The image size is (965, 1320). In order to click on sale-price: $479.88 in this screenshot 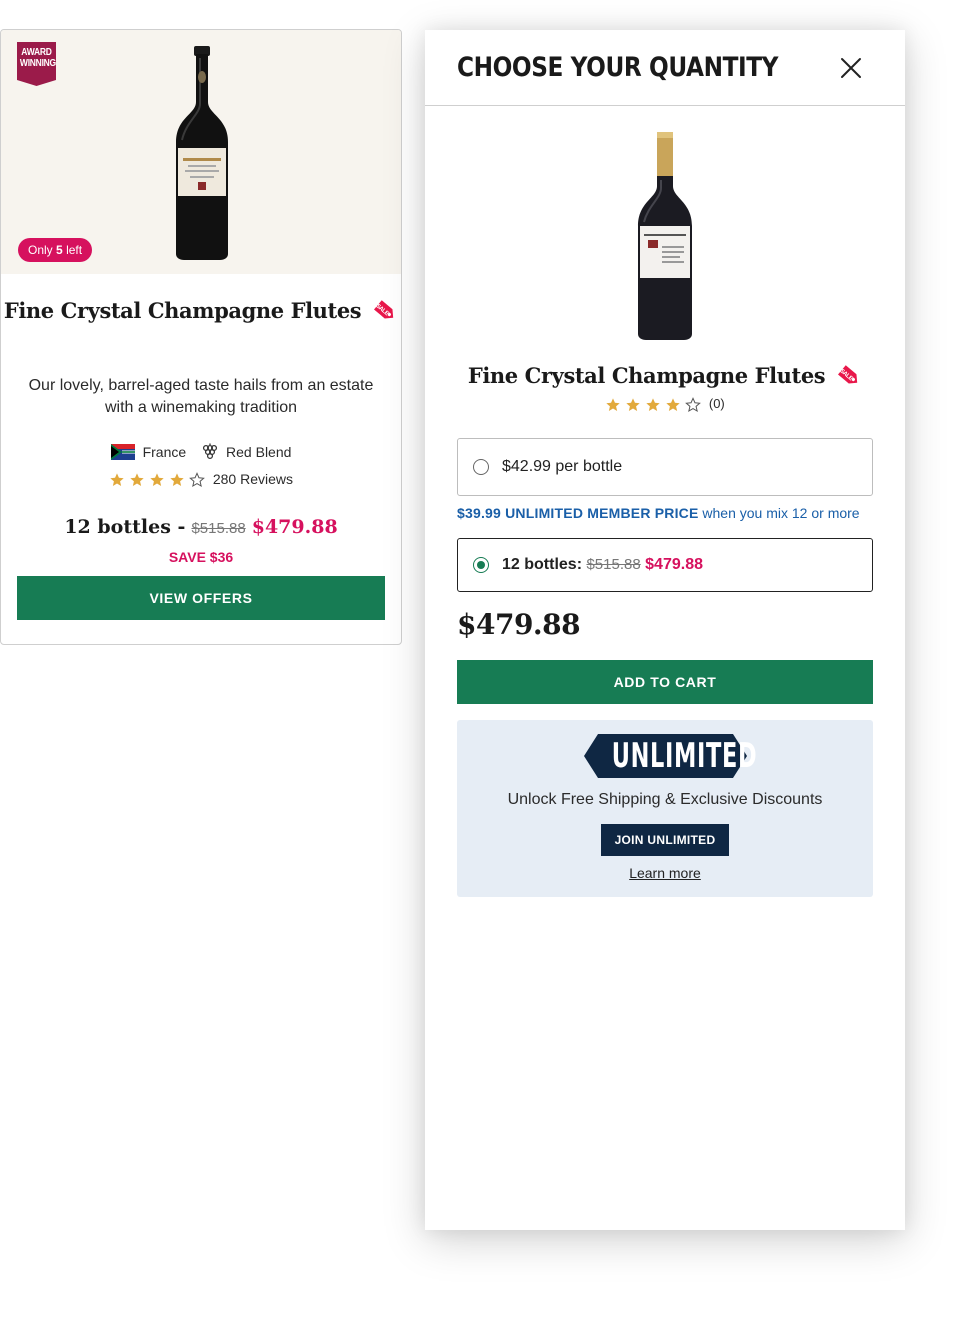, I will do `click(294, 527)`.